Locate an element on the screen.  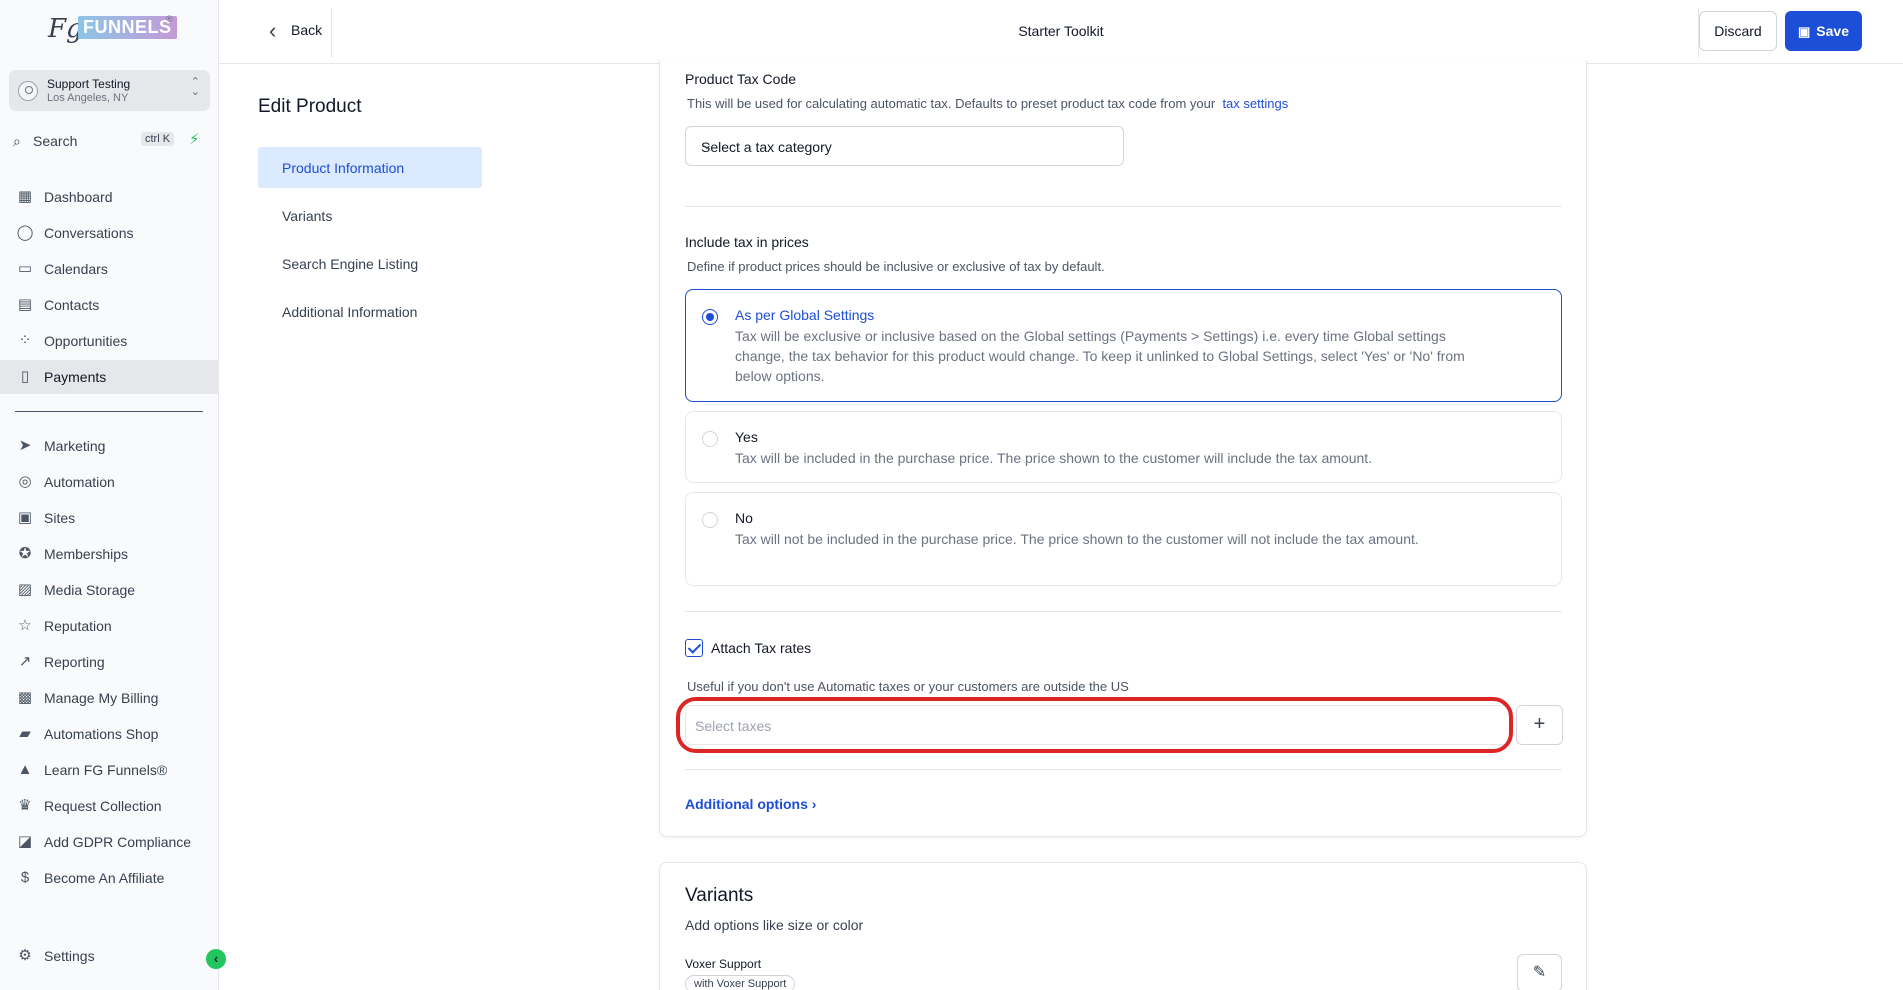
subnav-label: Additional Information is located at coordinates (350, 312).